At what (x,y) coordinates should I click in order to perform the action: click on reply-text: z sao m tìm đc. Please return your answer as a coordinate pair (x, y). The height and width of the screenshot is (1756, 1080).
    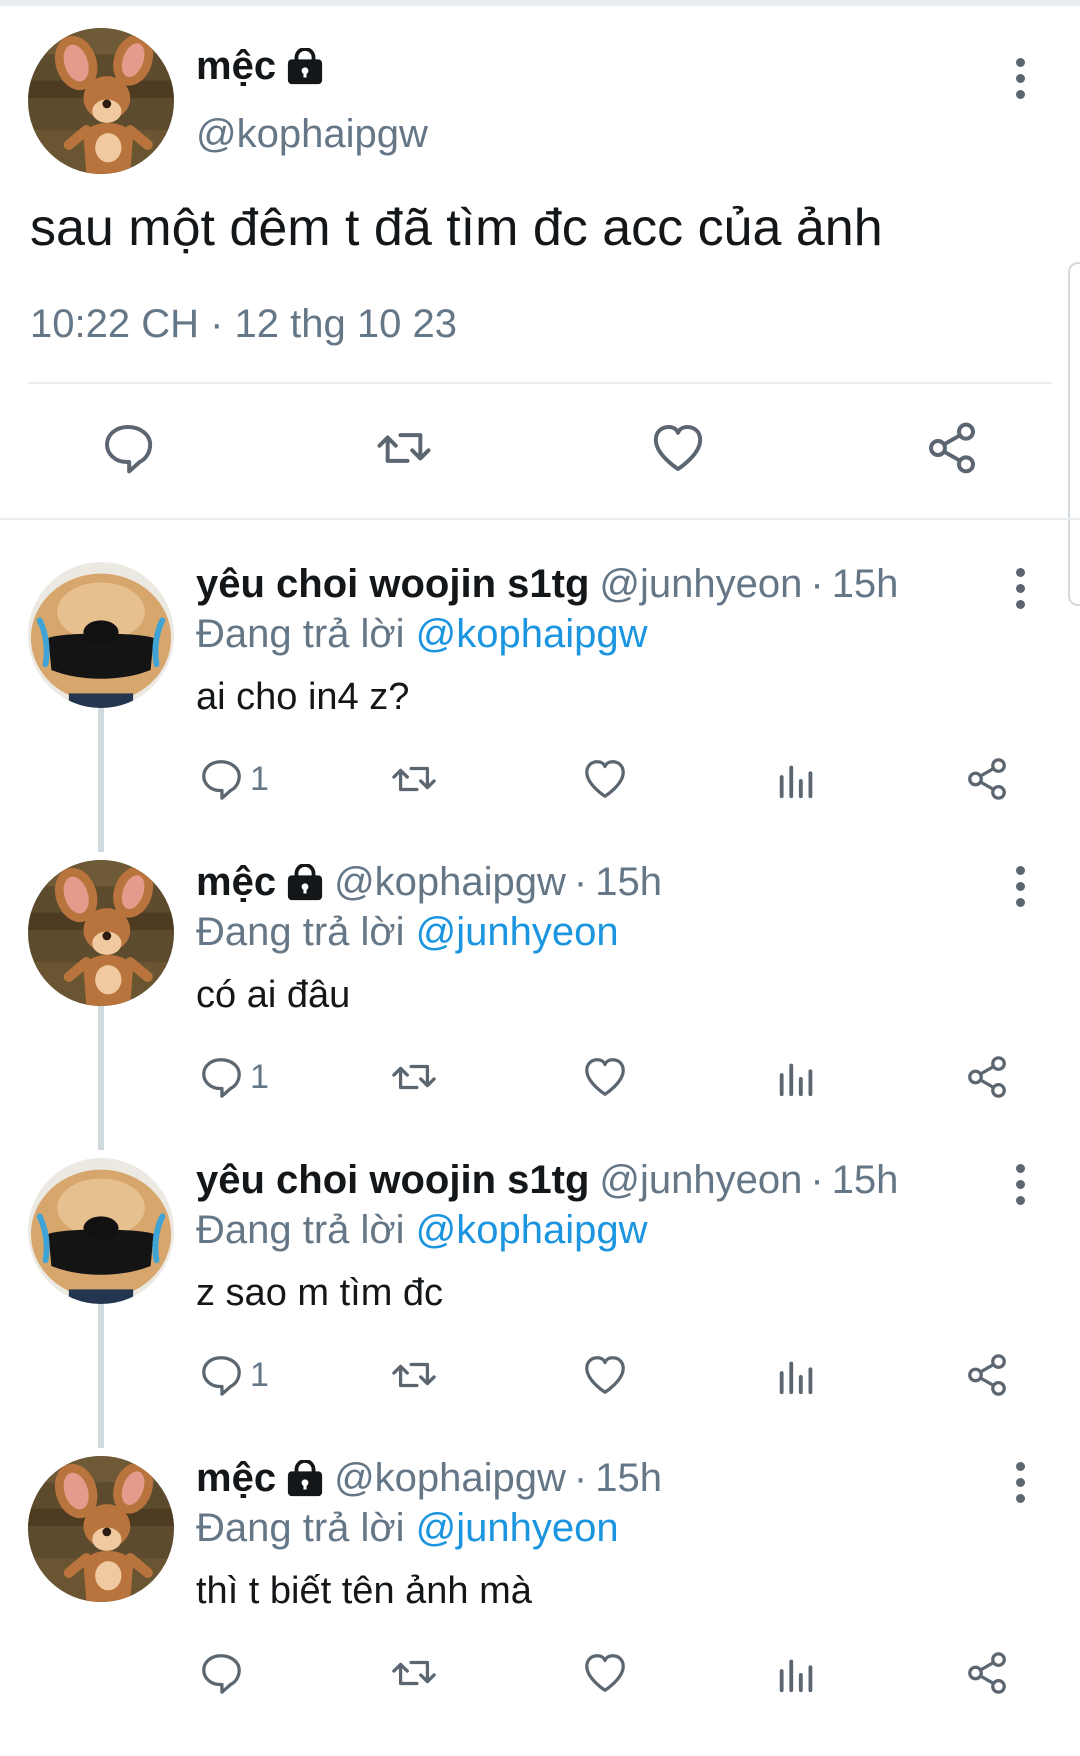
    Looking at the image, I should click on (320, 1293).